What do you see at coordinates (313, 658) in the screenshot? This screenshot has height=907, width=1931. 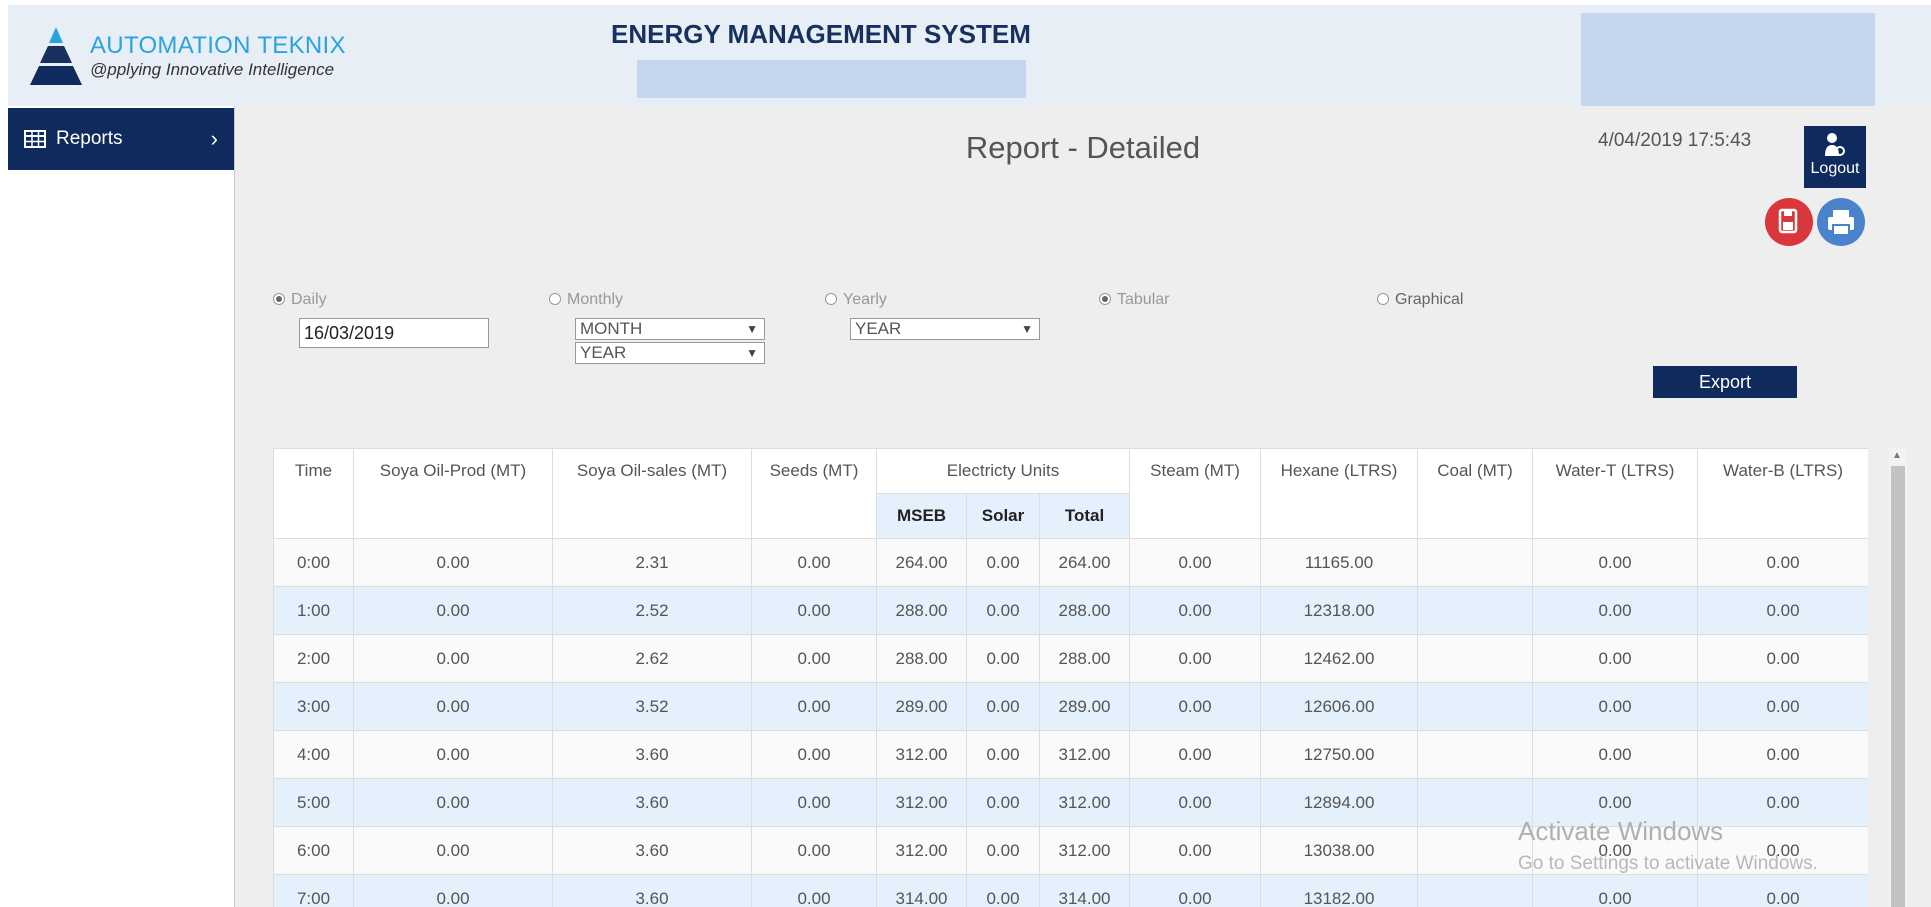 I see `table-cell: 2:00` at bounding box center [313, 658].